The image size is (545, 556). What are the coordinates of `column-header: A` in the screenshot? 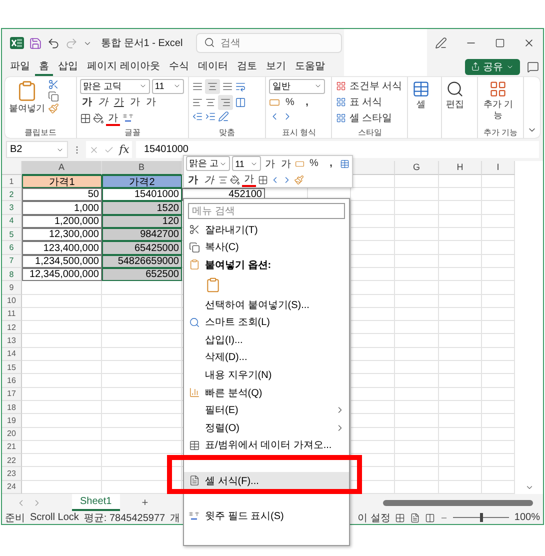 It's located at (62, 167).